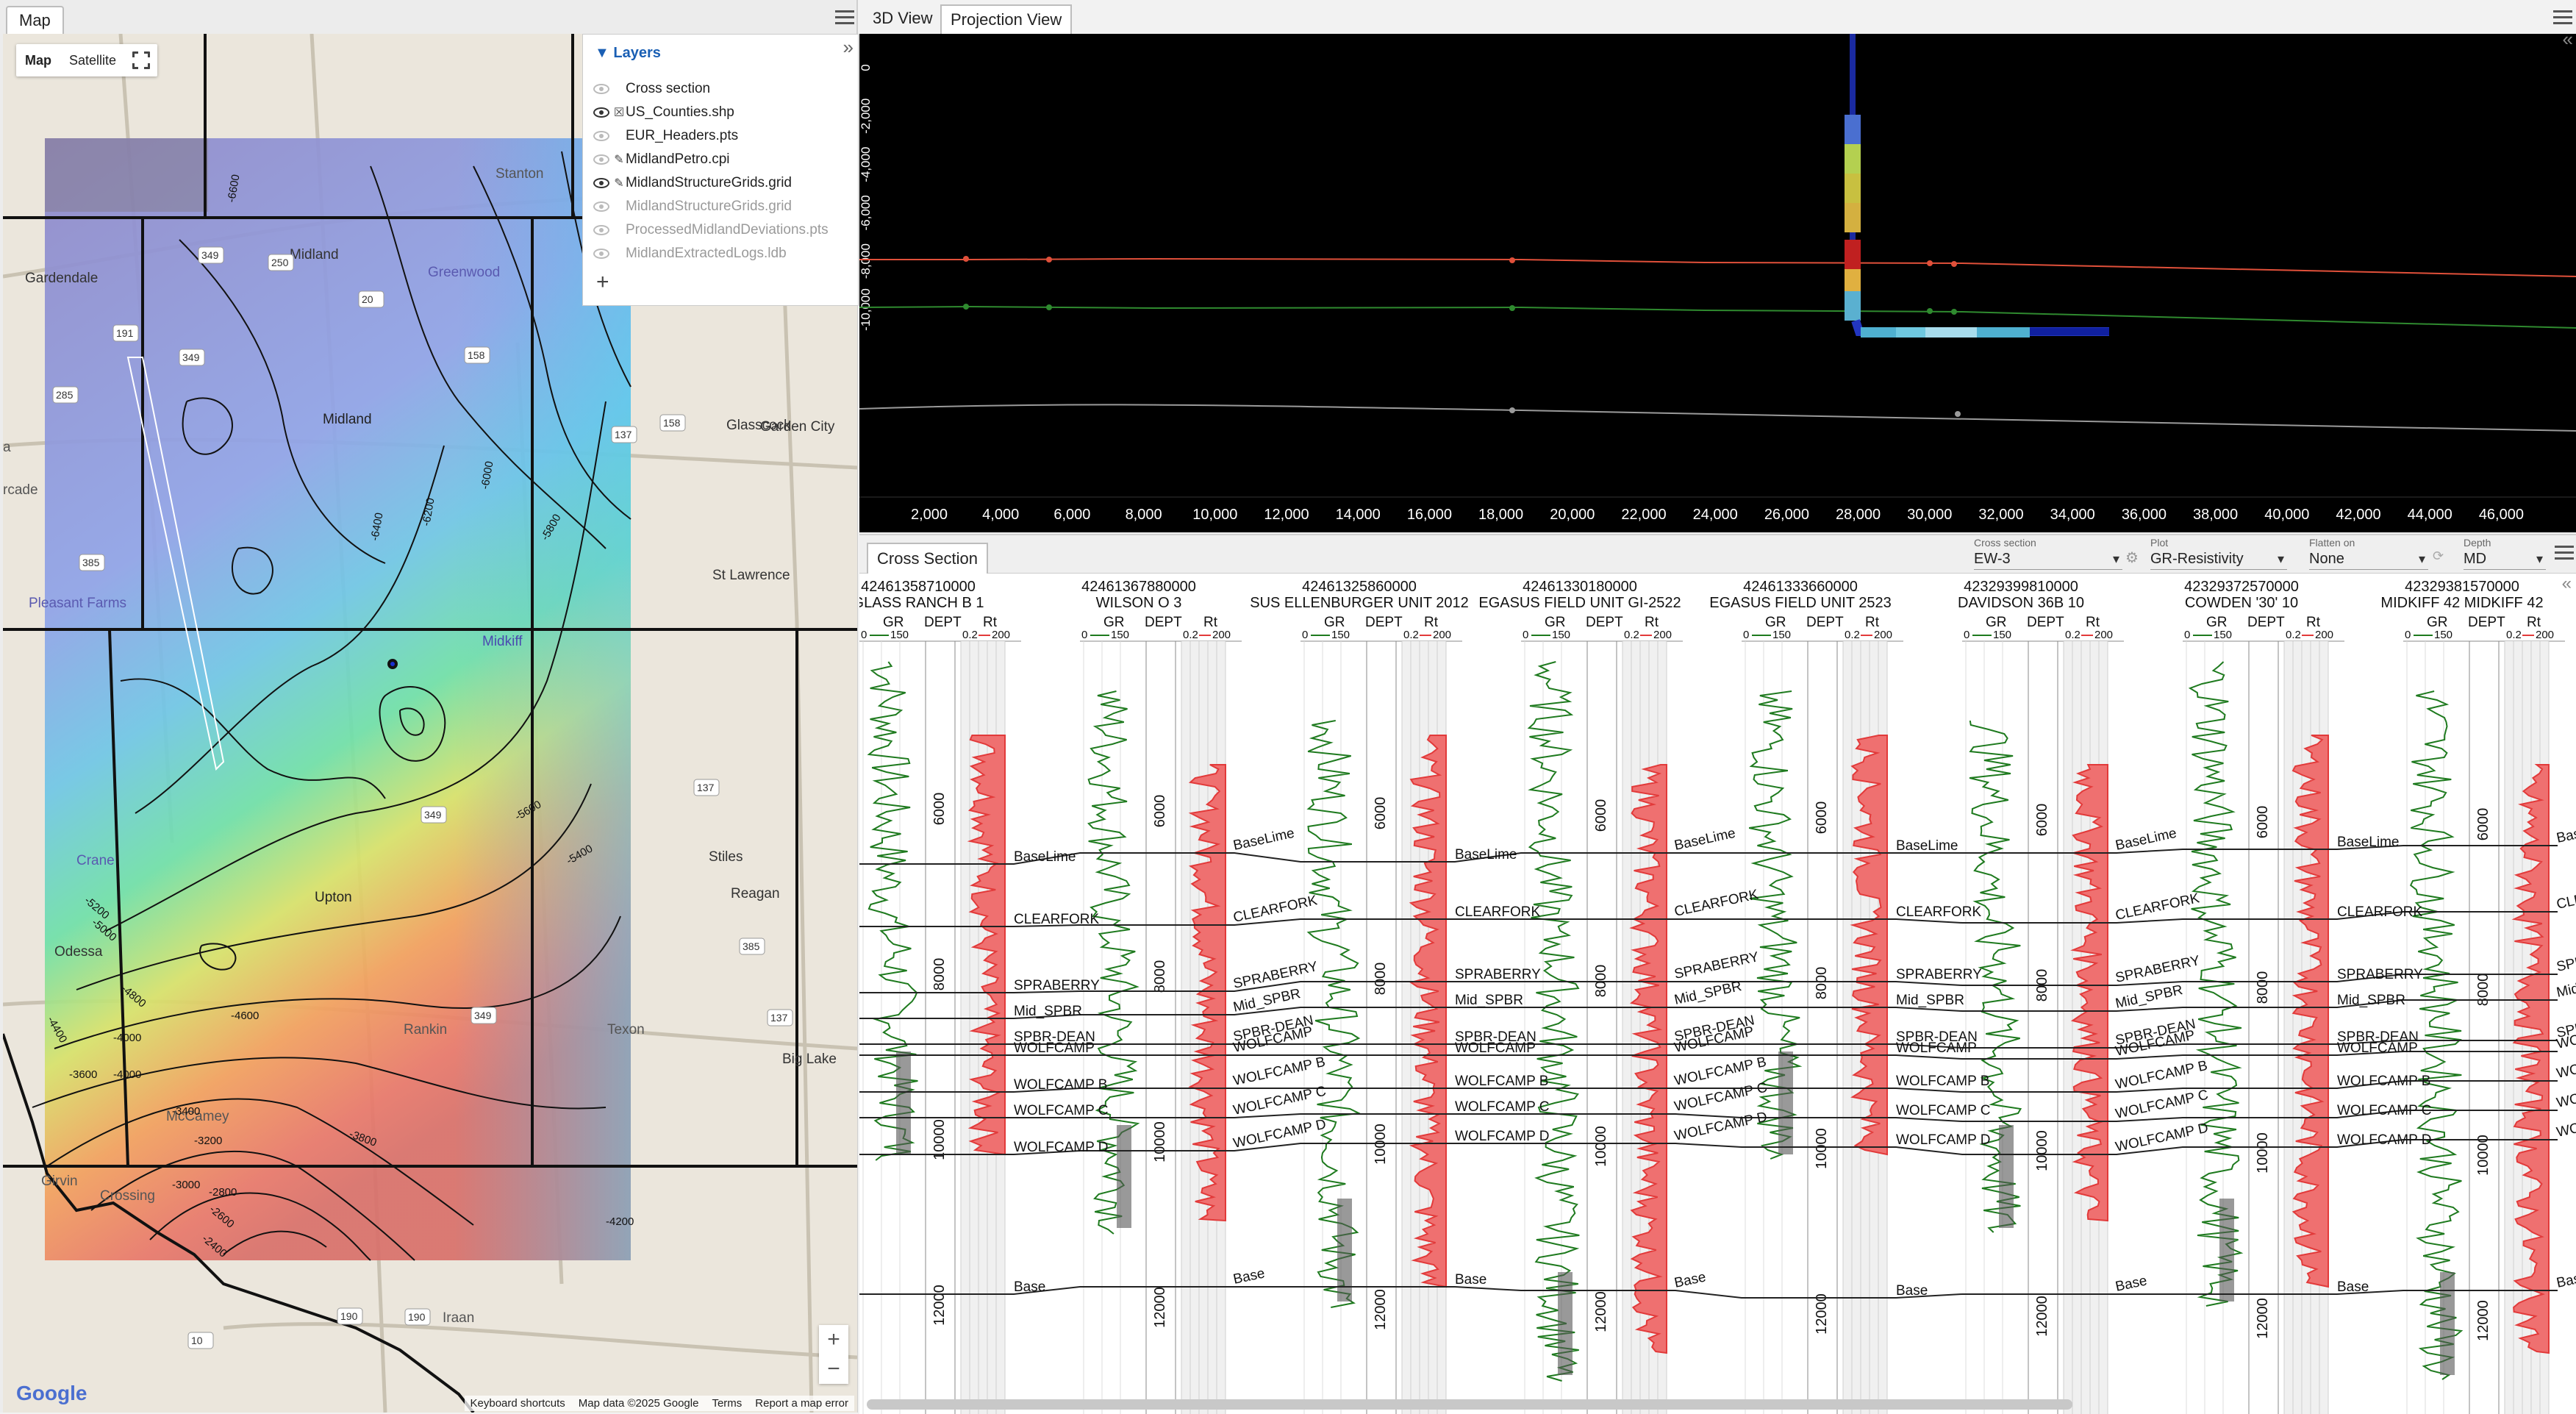 The image size is (2576, 1414). Describe the element at coordinates (1006, 19) in the screenshot. I see `tab-projection-view: Projection View` at that location.